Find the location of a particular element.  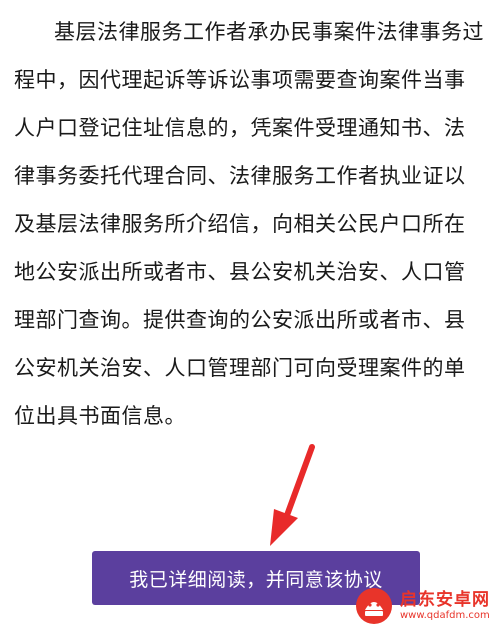

watermark: 启东安卓网 www.qdafdm.com is located at coordinates (424, 606).